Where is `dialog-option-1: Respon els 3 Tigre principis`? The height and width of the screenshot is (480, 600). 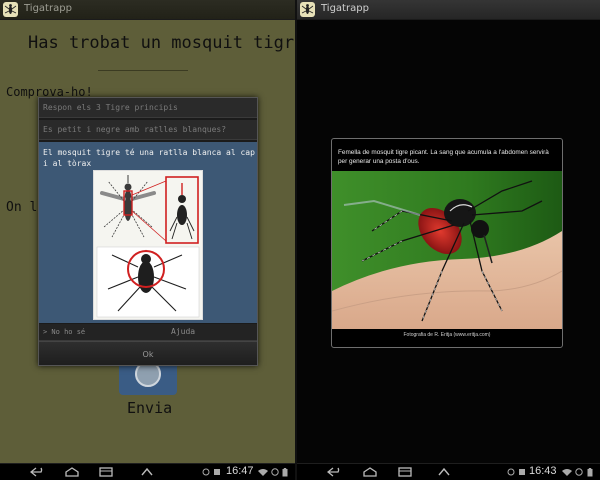
dialog-option-1: Respon els 3 Tigre principis is located at coordinates (148, 108).